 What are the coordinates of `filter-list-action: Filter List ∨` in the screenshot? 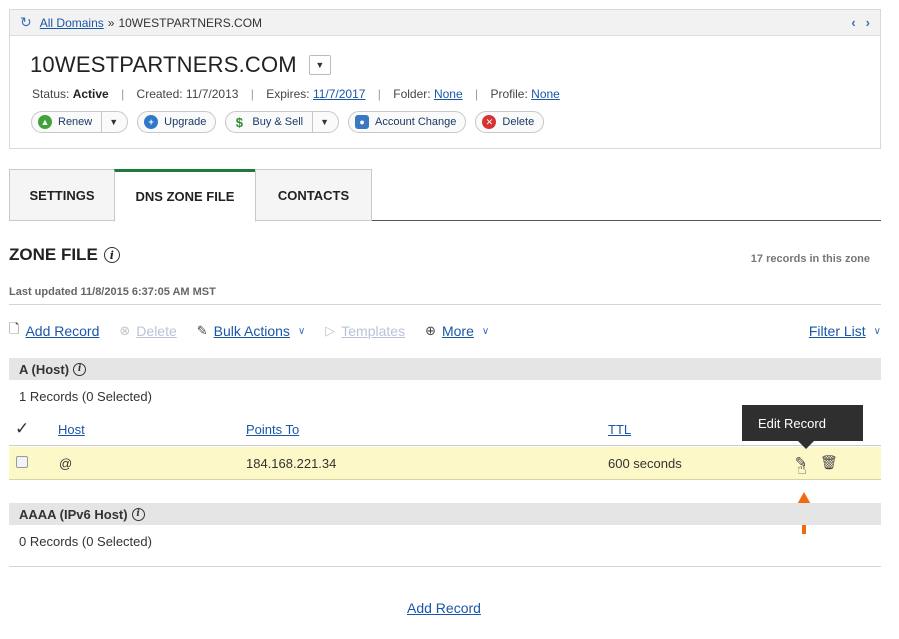 It's located at (845, 331).